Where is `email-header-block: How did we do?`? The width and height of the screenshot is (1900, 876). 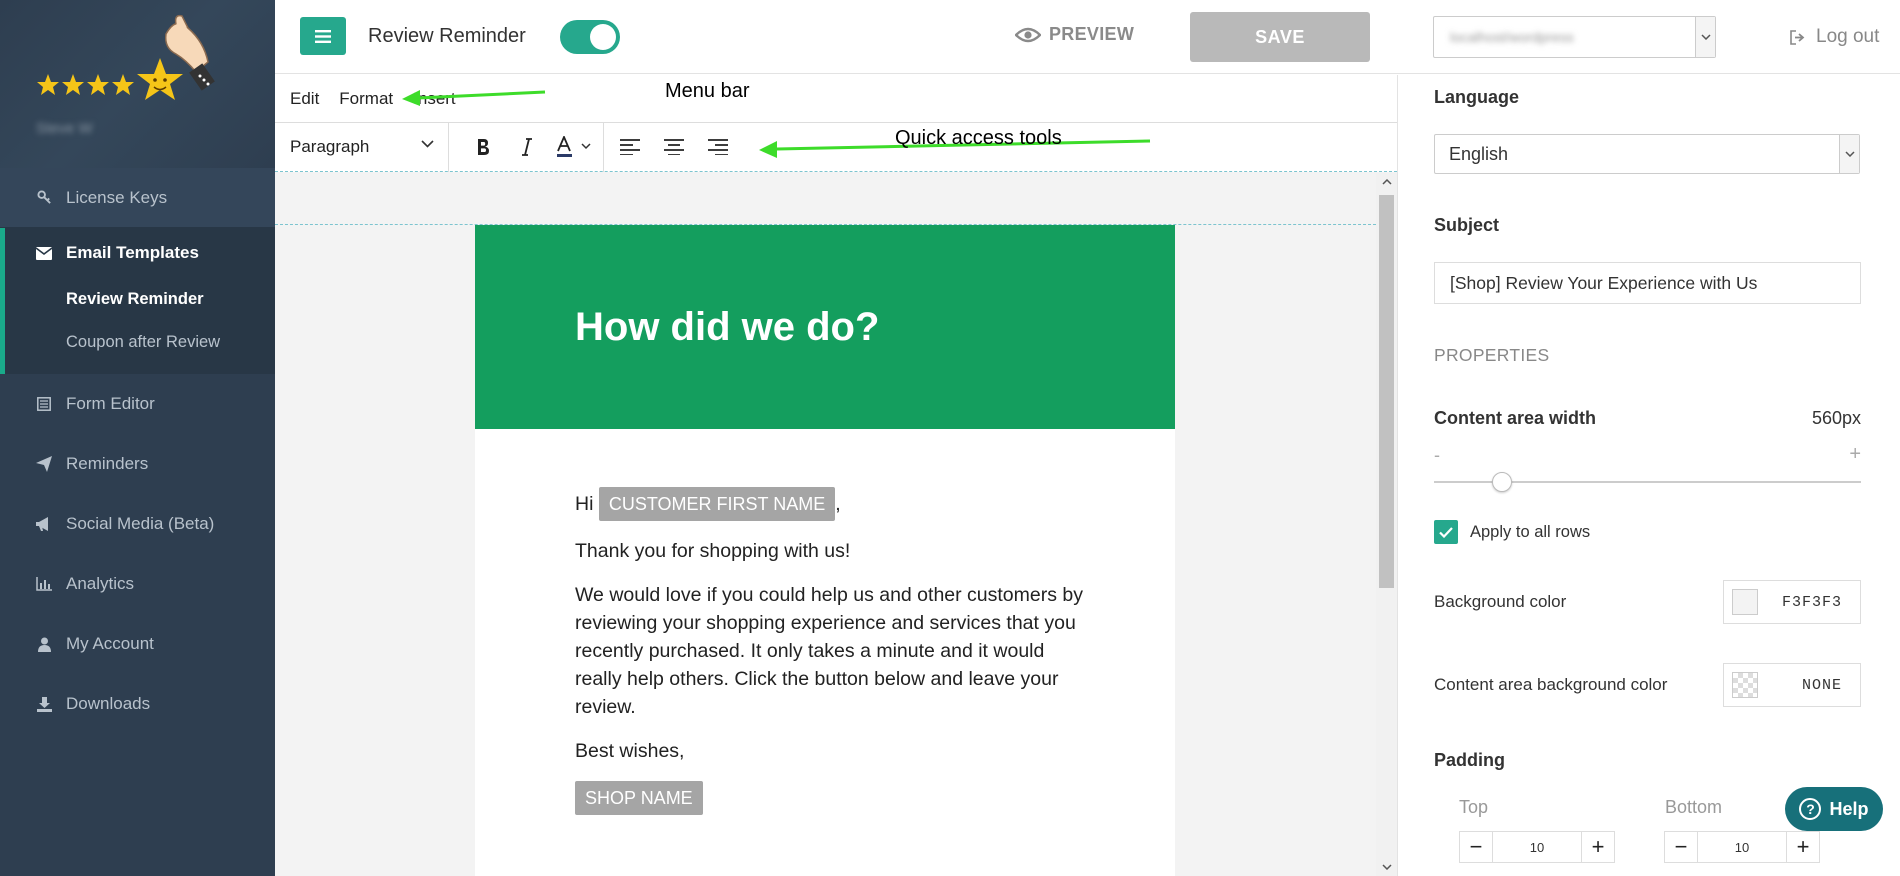 email-header-block: How did we do? is located at coordinates (825, 327).